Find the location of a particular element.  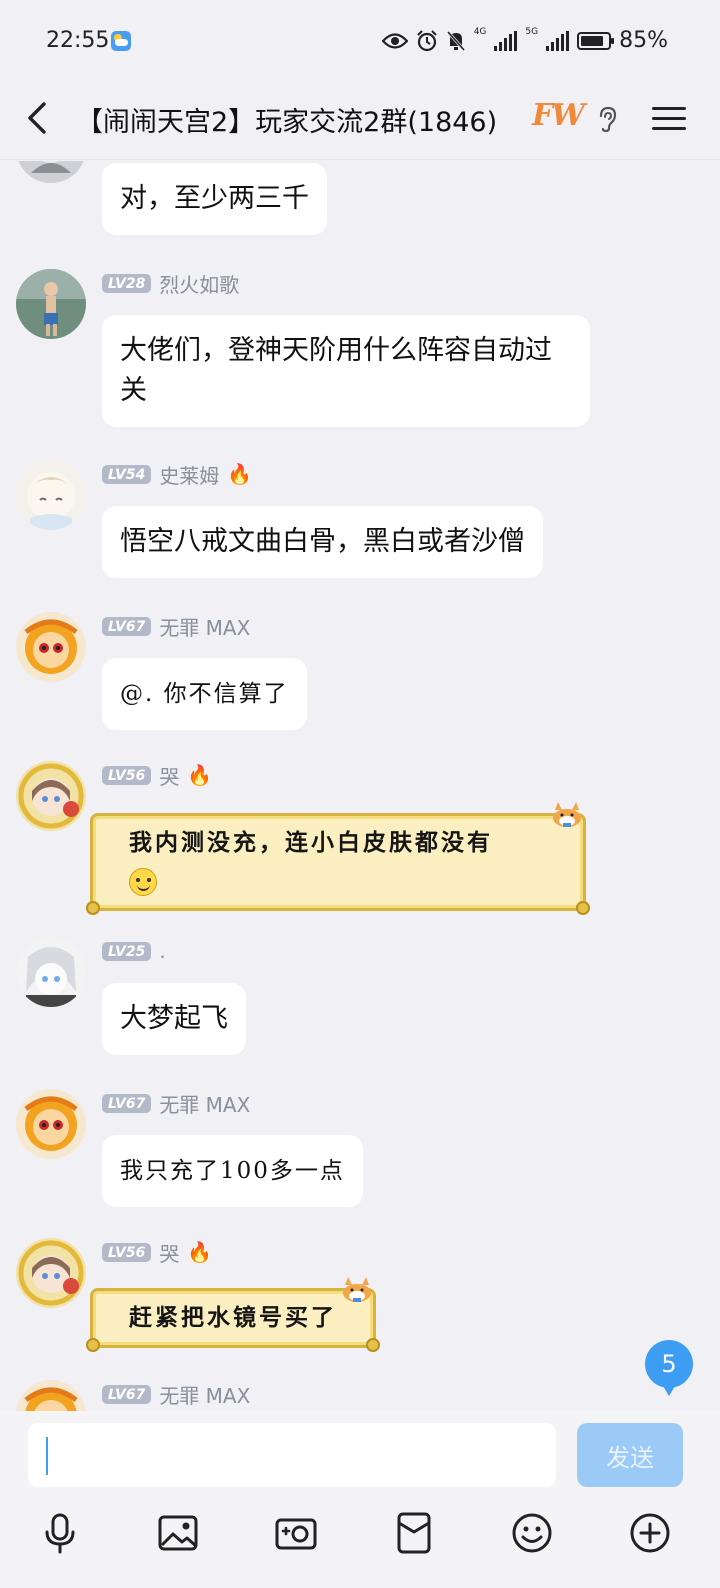

sender-name: 烈火如歌 is located at coordinates (199, 283).